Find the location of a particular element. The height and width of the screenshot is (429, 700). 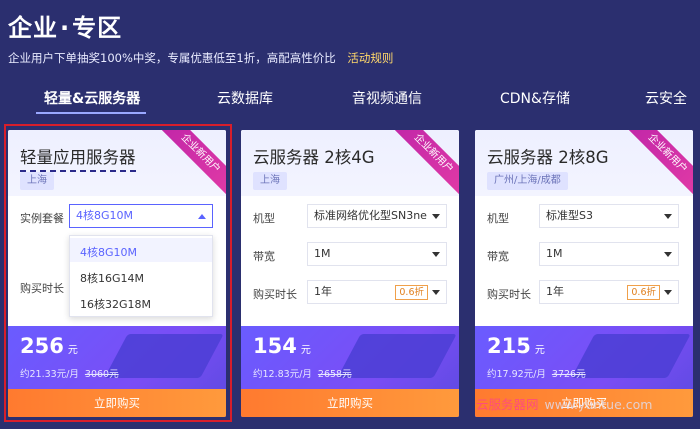

page-title: 企业·专区 is located at coordinates (65, 25).